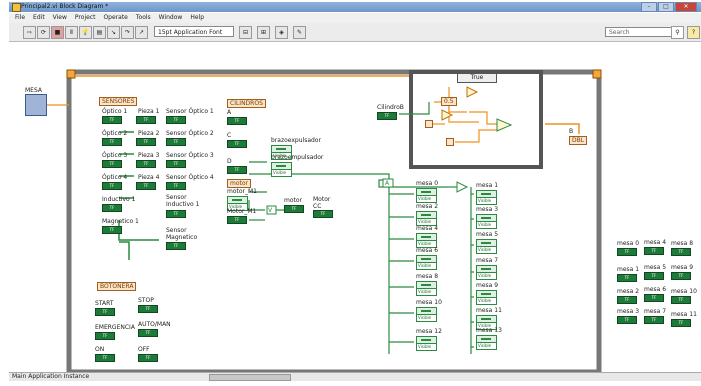 The image size is (701, 386). Describe the element at coordinates (426, 288) in the screenshot. I see `mesa-8-property: Visible` at that location.